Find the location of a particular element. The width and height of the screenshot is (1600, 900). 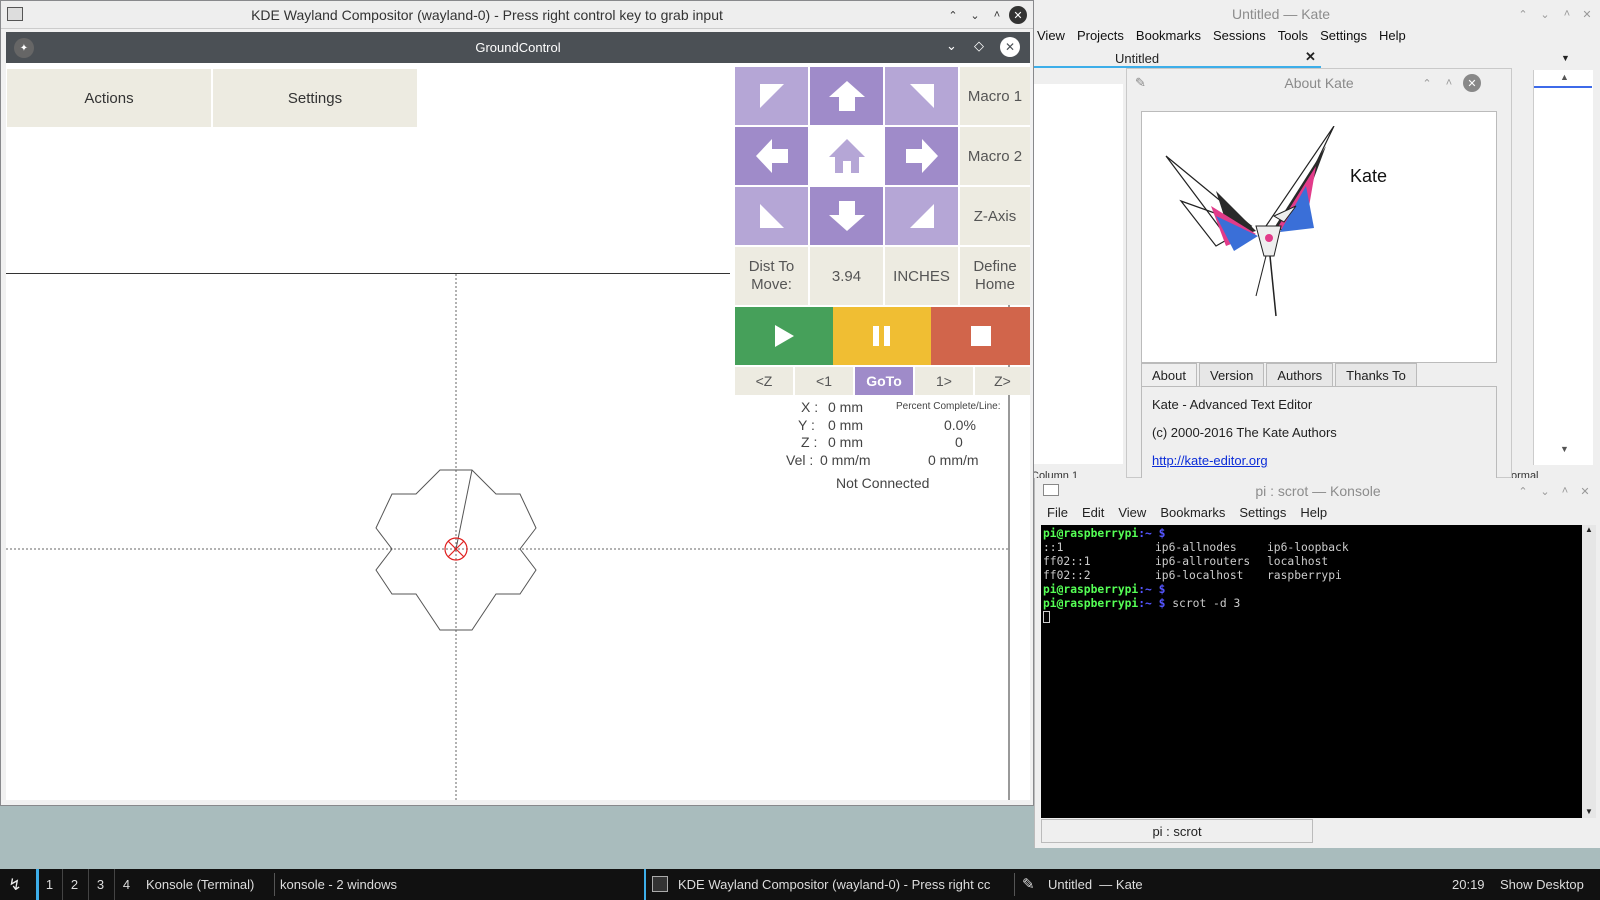

dist-to-move-label: Dist To Move: is located at coordinates (771, 276).